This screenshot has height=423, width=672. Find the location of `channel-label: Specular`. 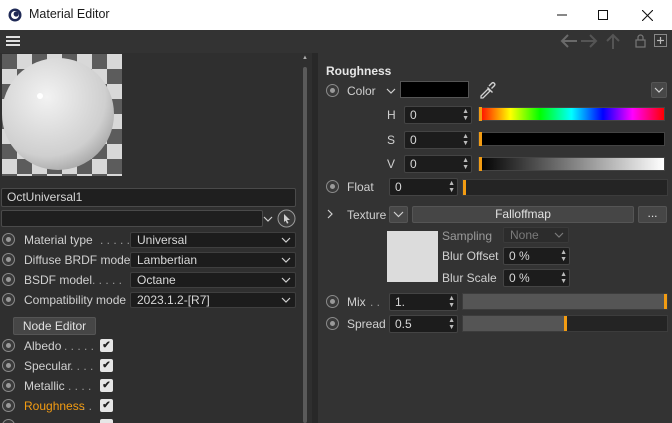

channel-label: Specular is located at coordinates (47, 366).